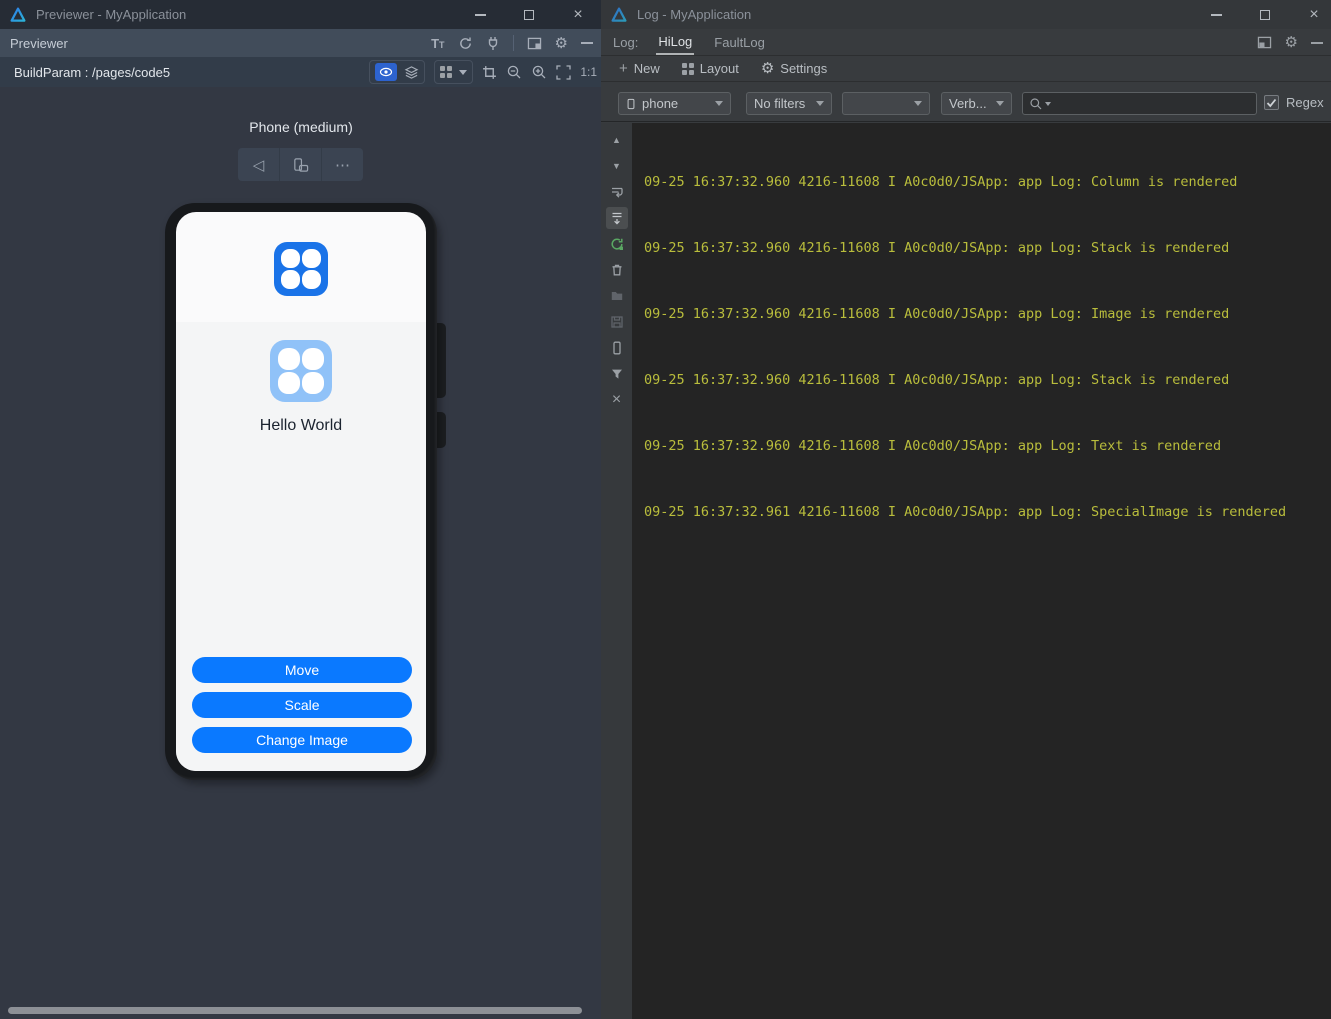 Image resolution: width=1331 pixels, height=1019 pixels. Describe the element at coordinates (966, 14) in the screenshot. I see `log-titlebar: Log - MyApplication ×` at that location.